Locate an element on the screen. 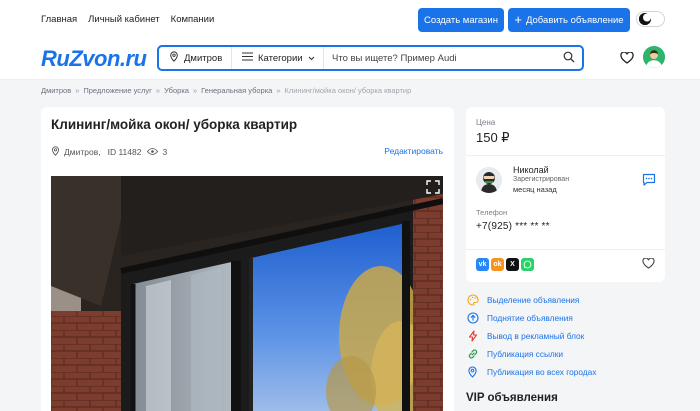  seller-avatar is located at coordinates (489, 180).